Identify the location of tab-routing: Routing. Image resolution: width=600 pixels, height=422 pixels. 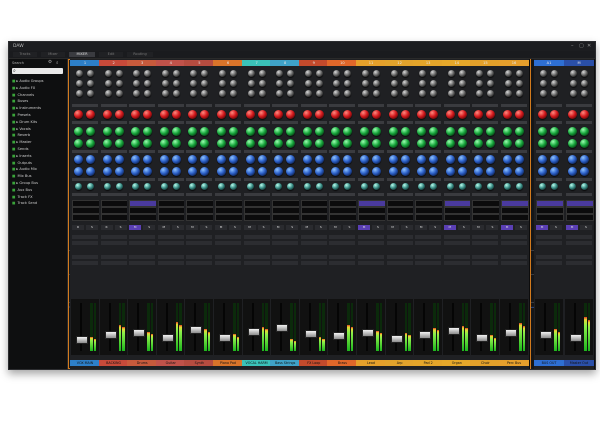
(140, 54).